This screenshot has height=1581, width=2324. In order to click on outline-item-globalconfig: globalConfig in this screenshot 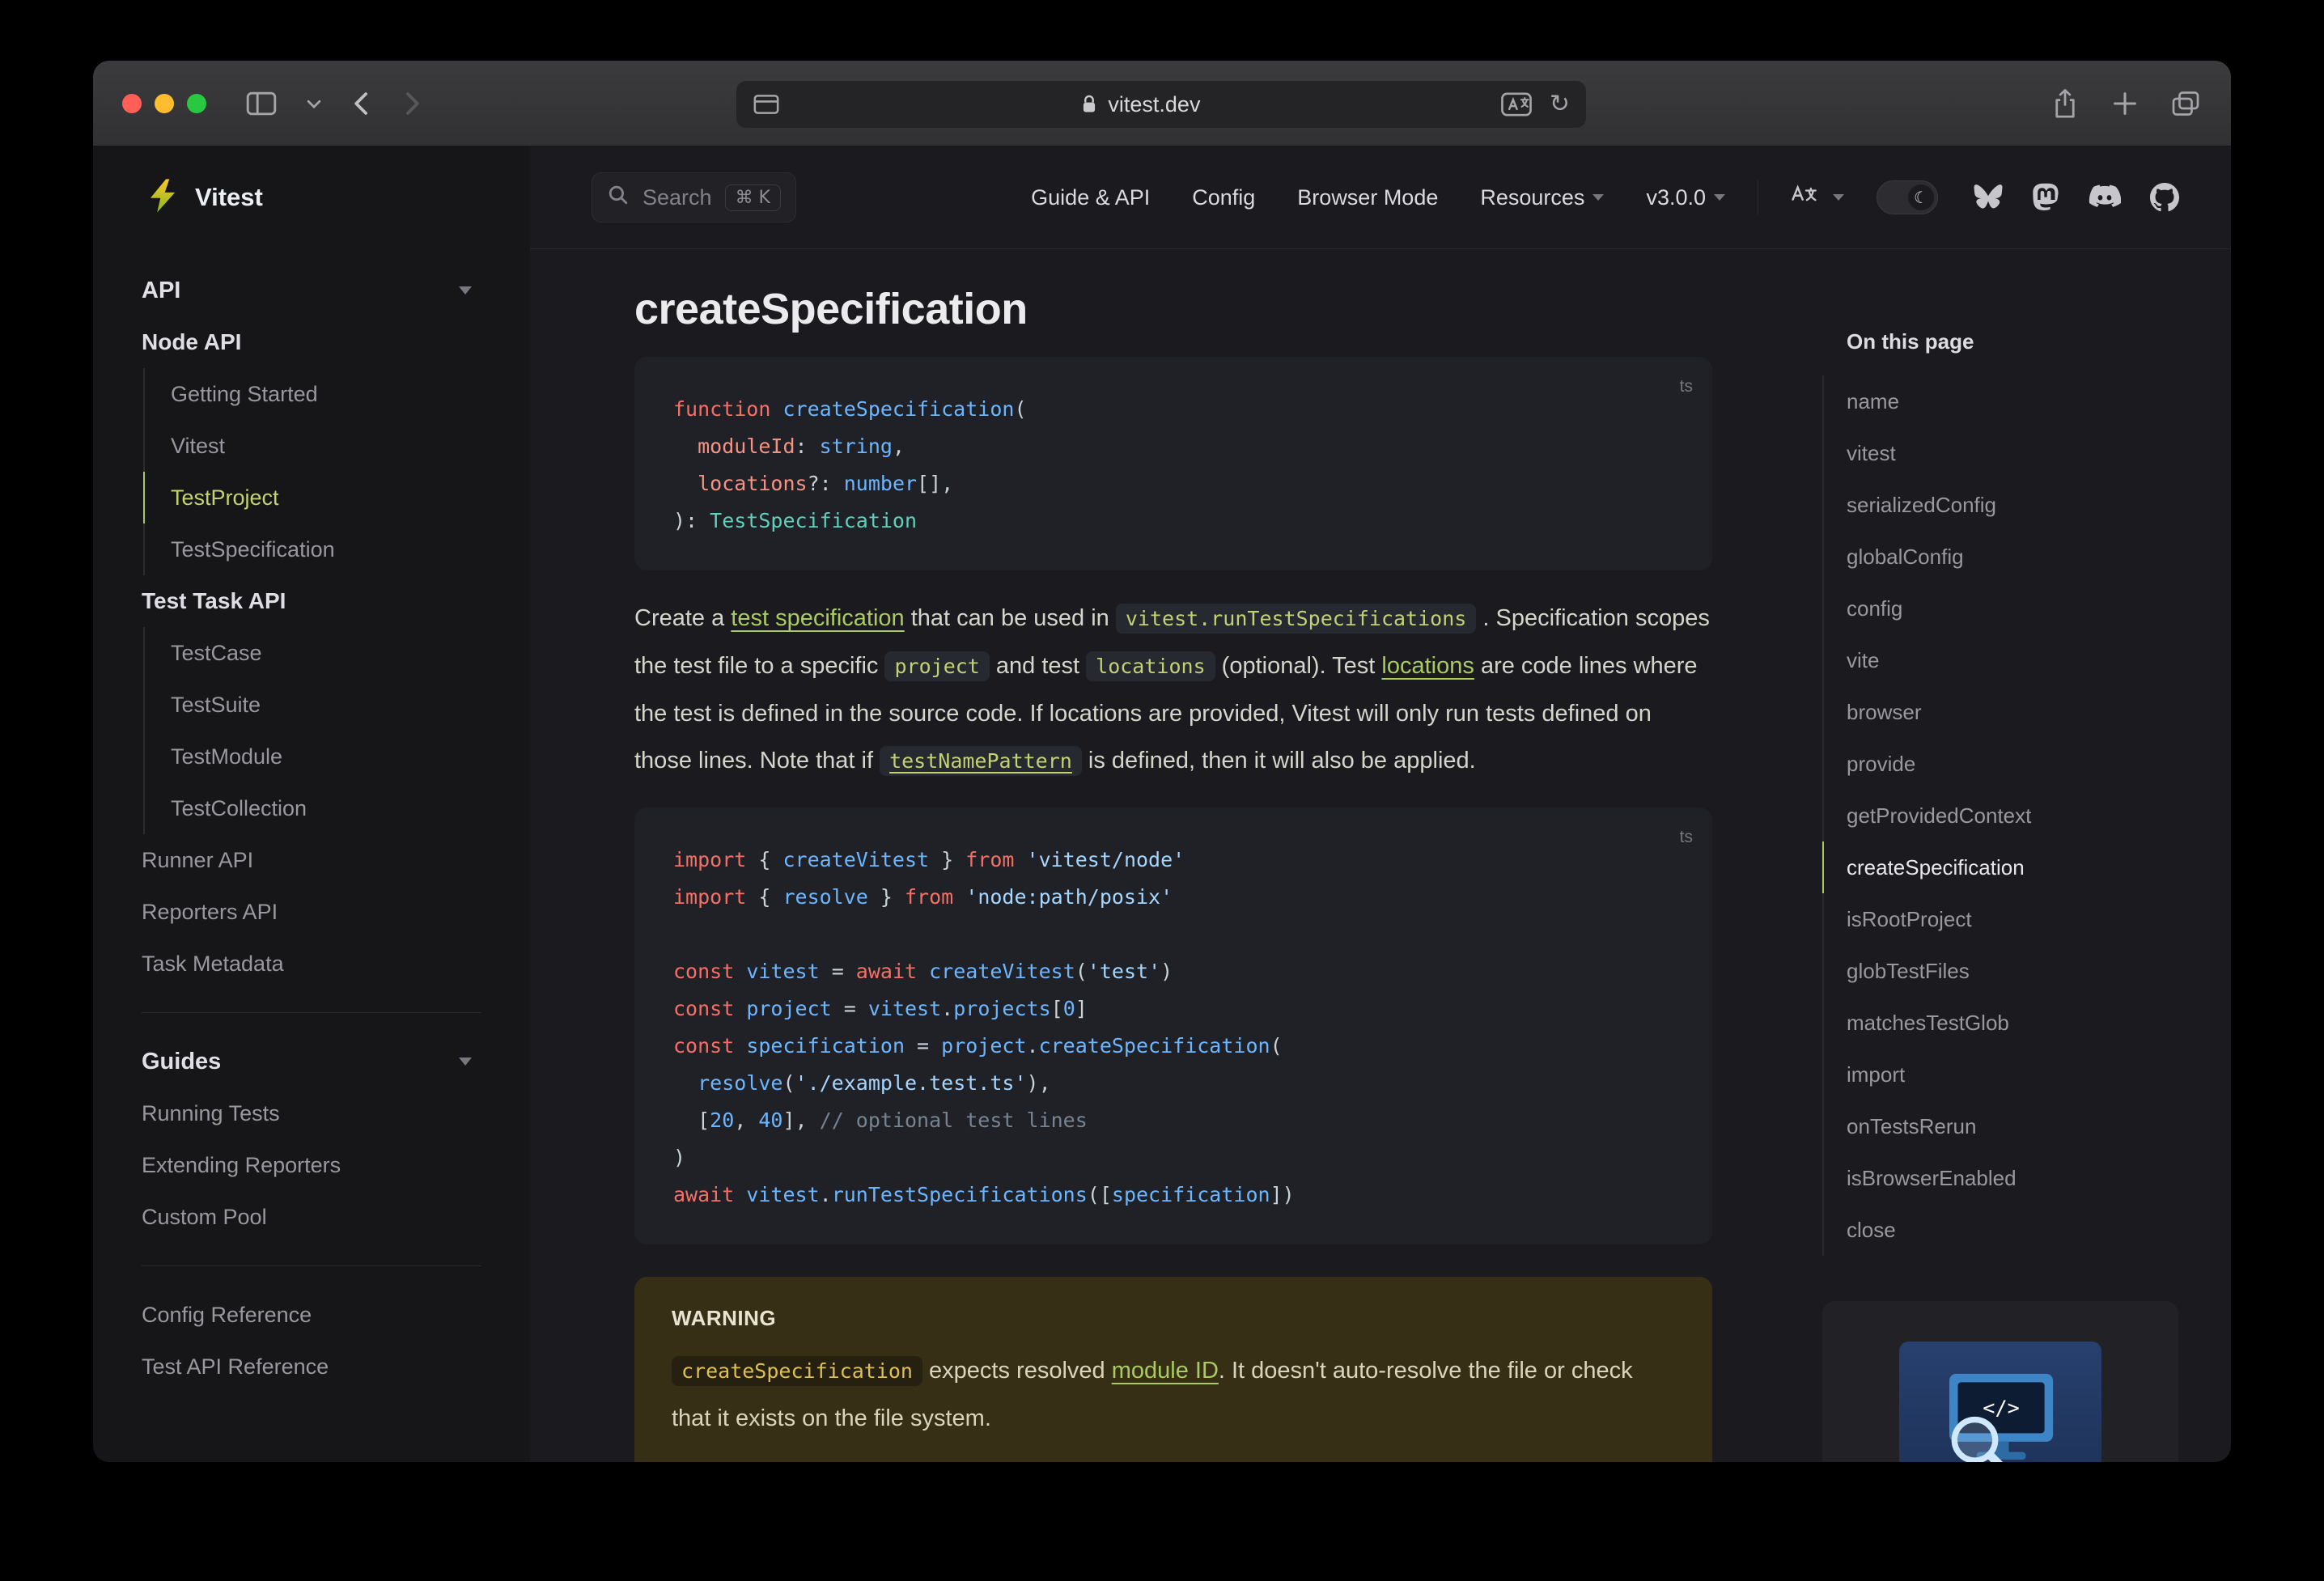, I will do `click(2012, 557)`.